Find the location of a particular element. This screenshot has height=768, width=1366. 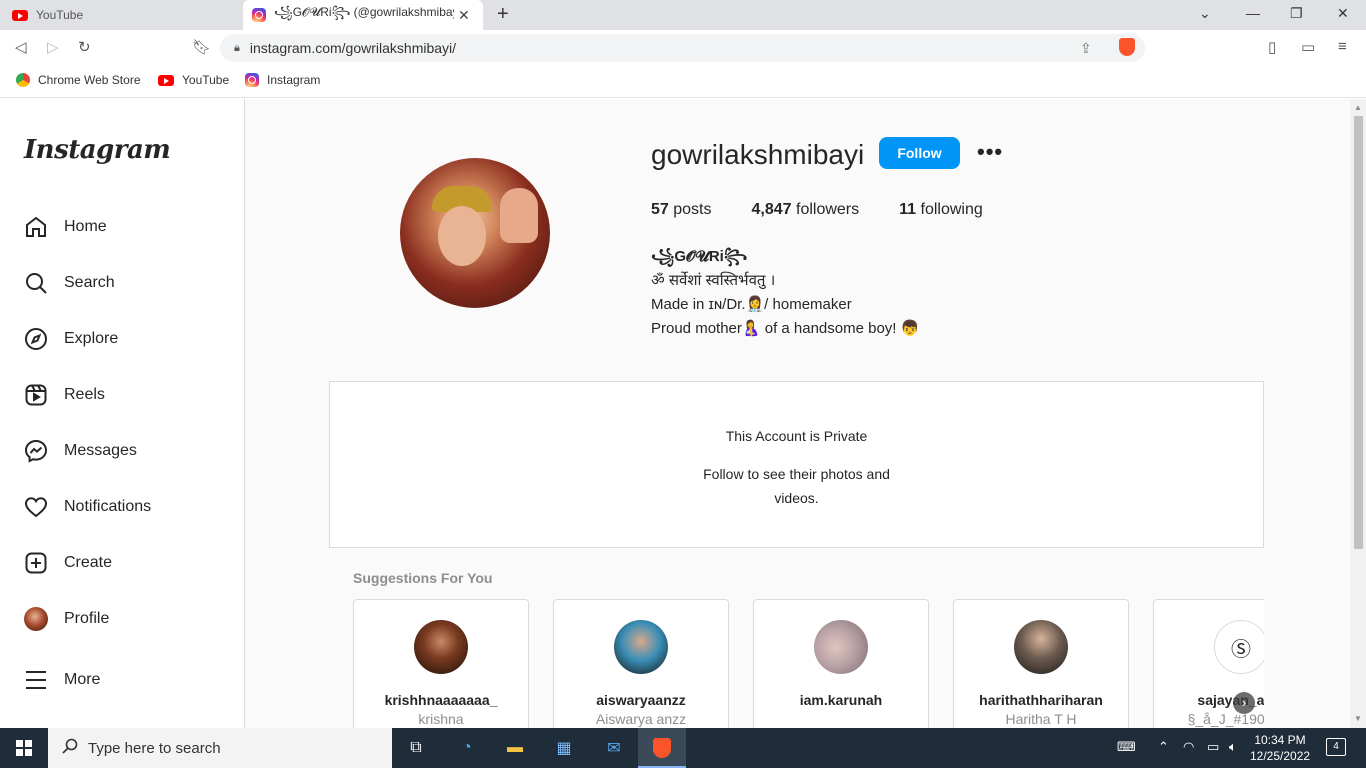

heart-icon is located at coordinates (36, 507).